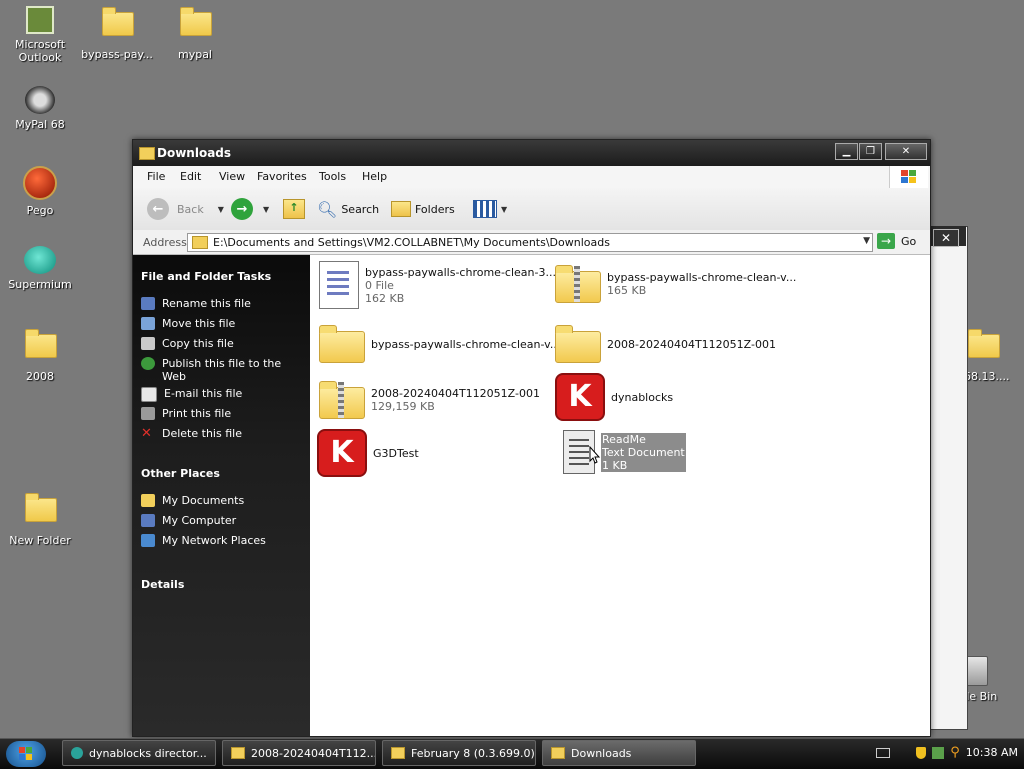  Describe the element at coordinates (197, 413) in the screenshot. I see `task-label: Print this file` at that location.